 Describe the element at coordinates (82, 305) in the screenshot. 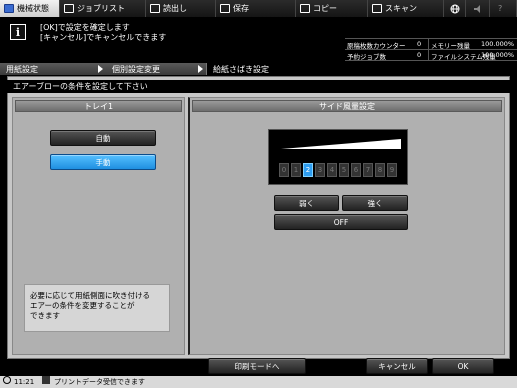

I see `note-line: エアーの条件を変更することが` at that location.